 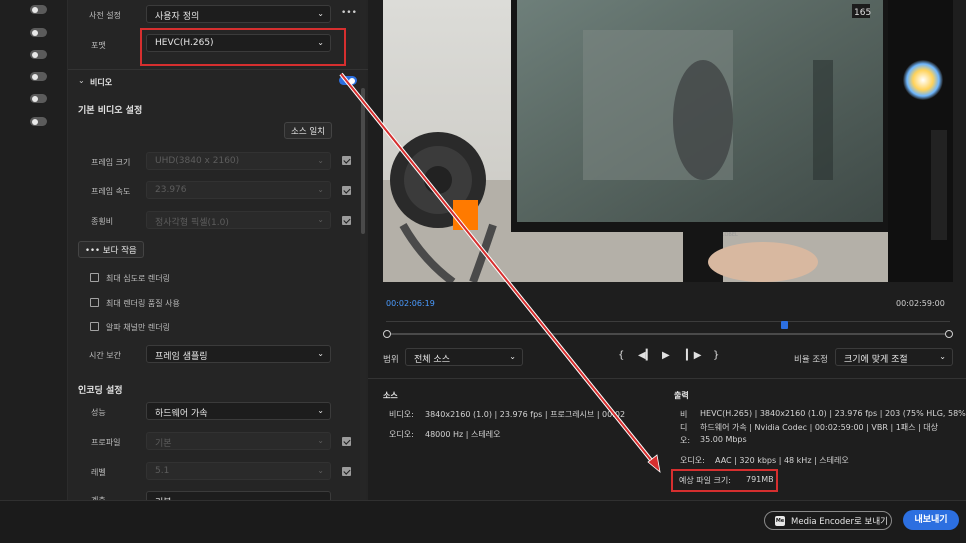 I want to click on range-label: 범위, so click(x=391, y=360).